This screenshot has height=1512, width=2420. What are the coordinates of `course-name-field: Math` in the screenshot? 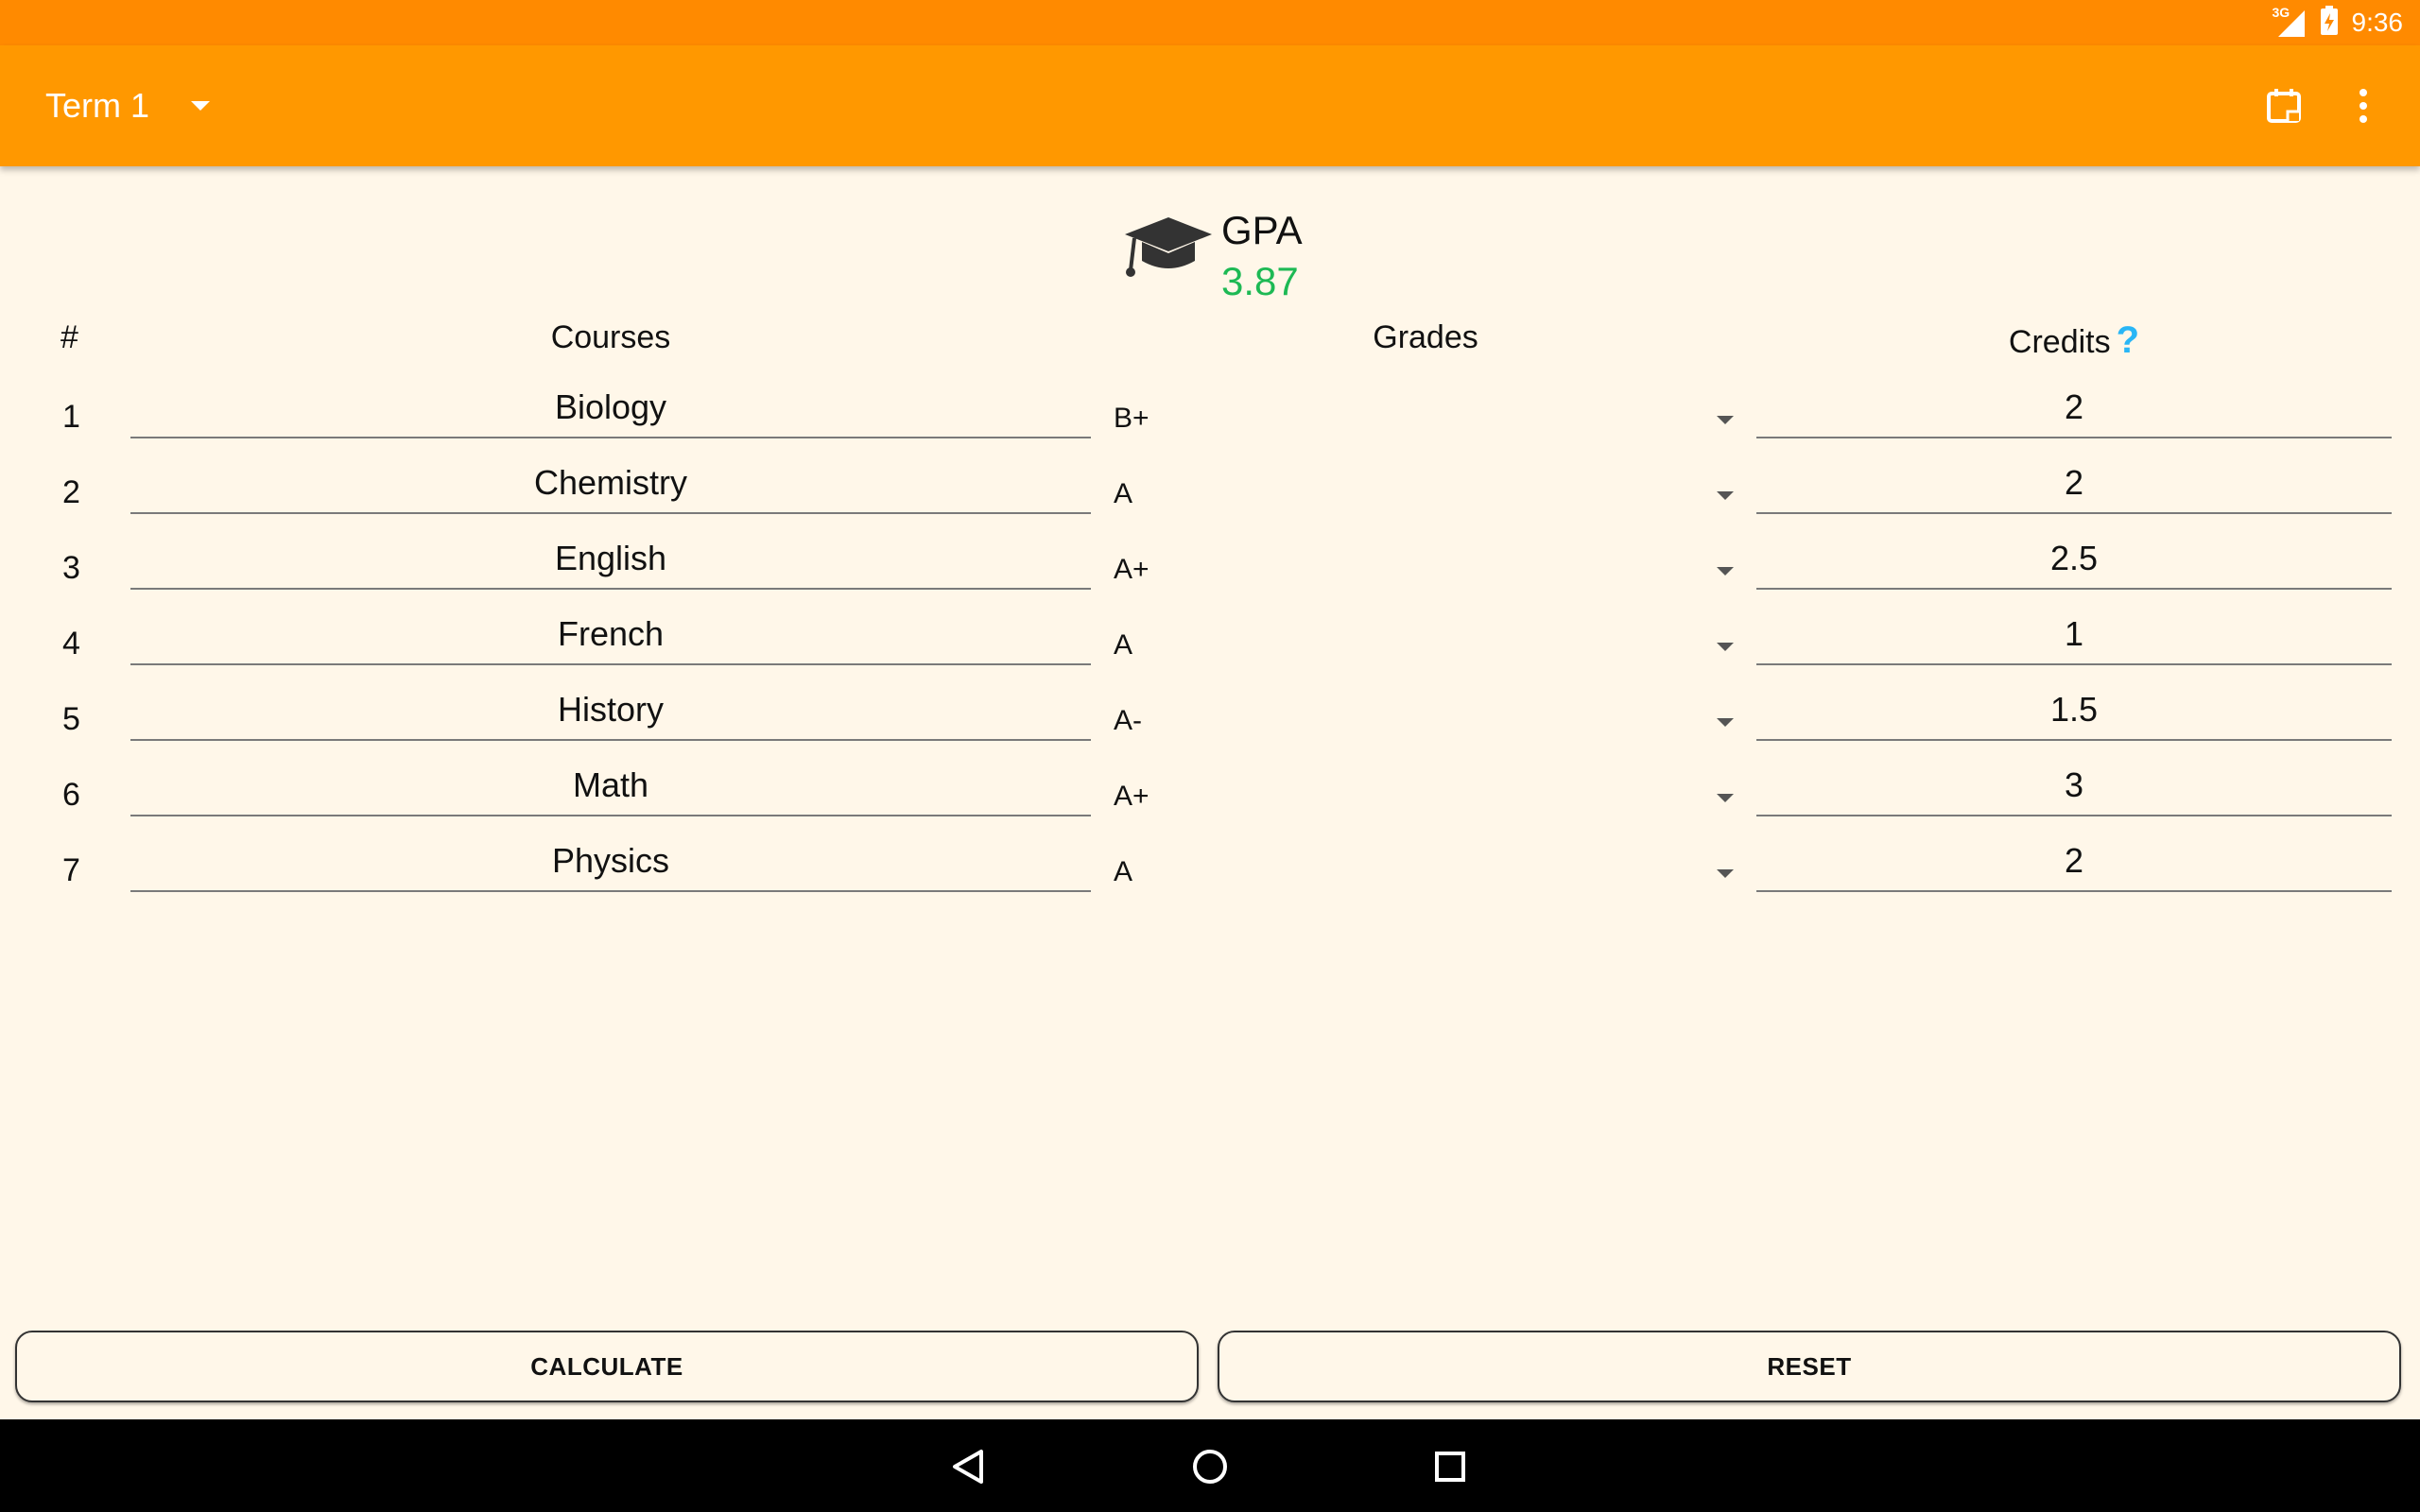 It's located at (610, 787).